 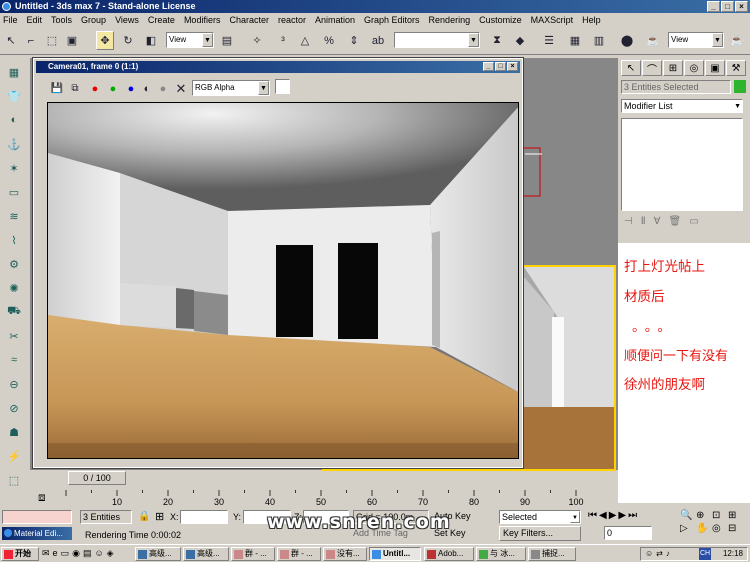 What do you see at coordinates (127, 20) in the screenshot?
I see `menu-views: Views` at bounding box center [127, 20].